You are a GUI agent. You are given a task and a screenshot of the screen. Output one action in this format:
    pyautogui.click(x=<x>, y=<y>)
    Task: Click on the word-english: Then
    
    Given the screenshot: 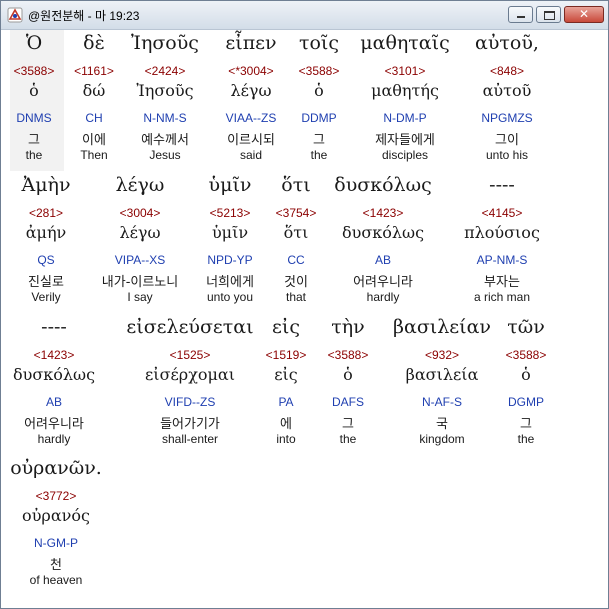 What is the action you would take?
    pyautogui.click(x=94, y=155)
    